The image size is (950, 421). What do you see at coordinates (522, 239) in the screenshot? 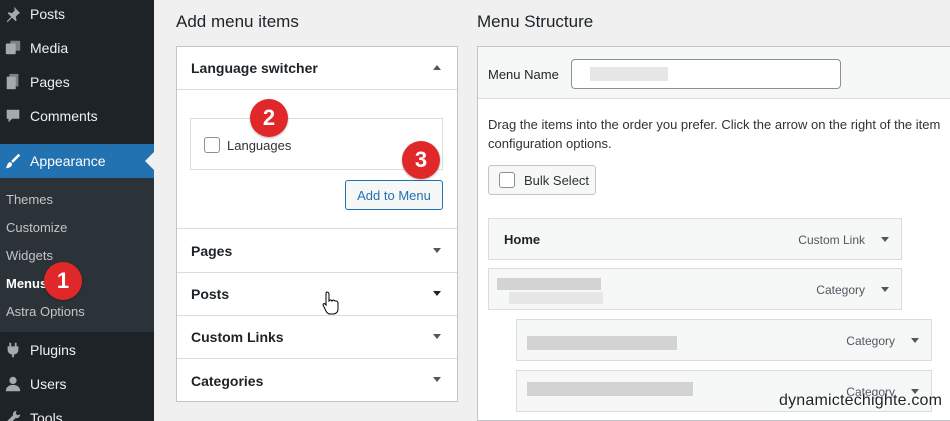
I see `menu-item-title: Home` at bounding box center [522, 239].